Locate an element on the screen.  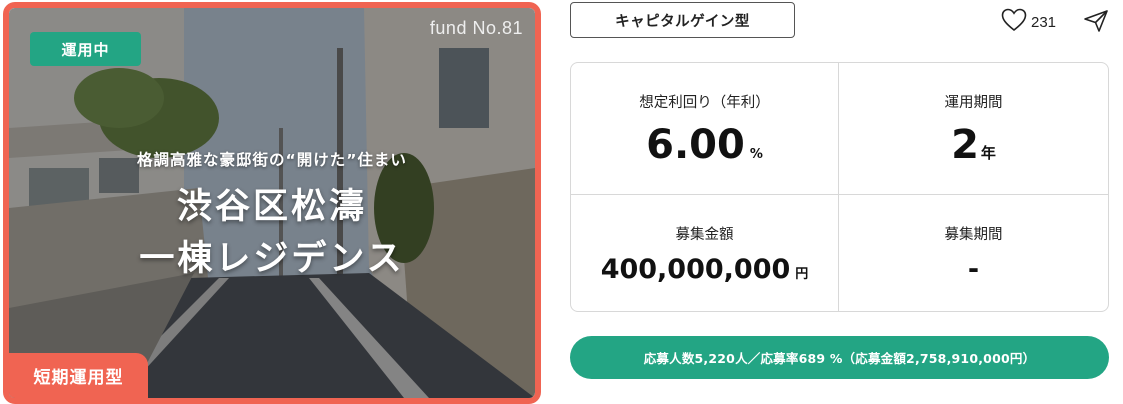
like-count: 231 is located at coordinates (1044, 22).